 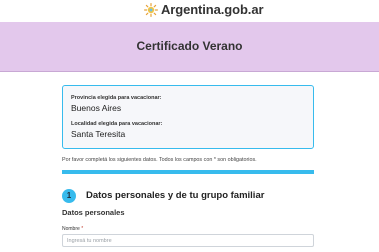 I want to click on name-field-label: Nombre *, so click(x=72, y=229).